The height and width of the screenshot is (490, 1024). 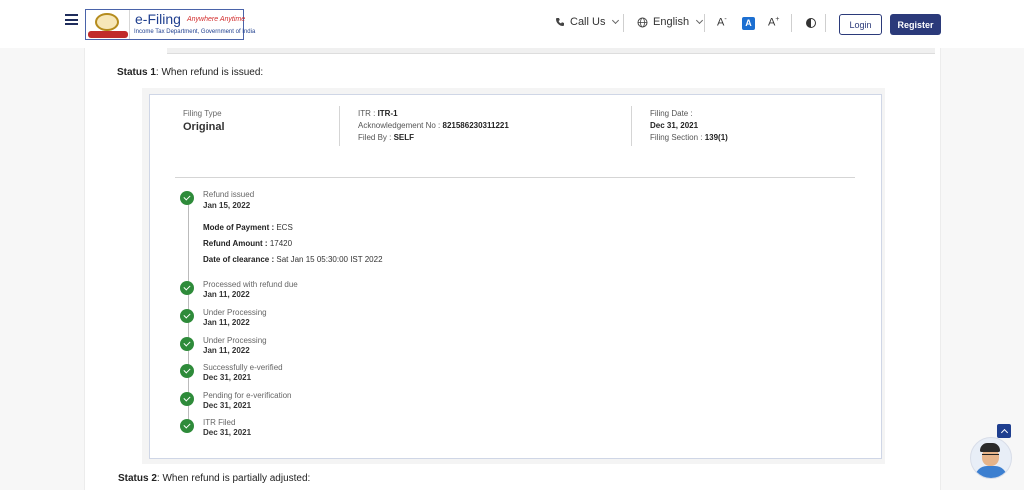 I want to click on filing-section: Filing Section : 139(1), so click(x=689, y=137).